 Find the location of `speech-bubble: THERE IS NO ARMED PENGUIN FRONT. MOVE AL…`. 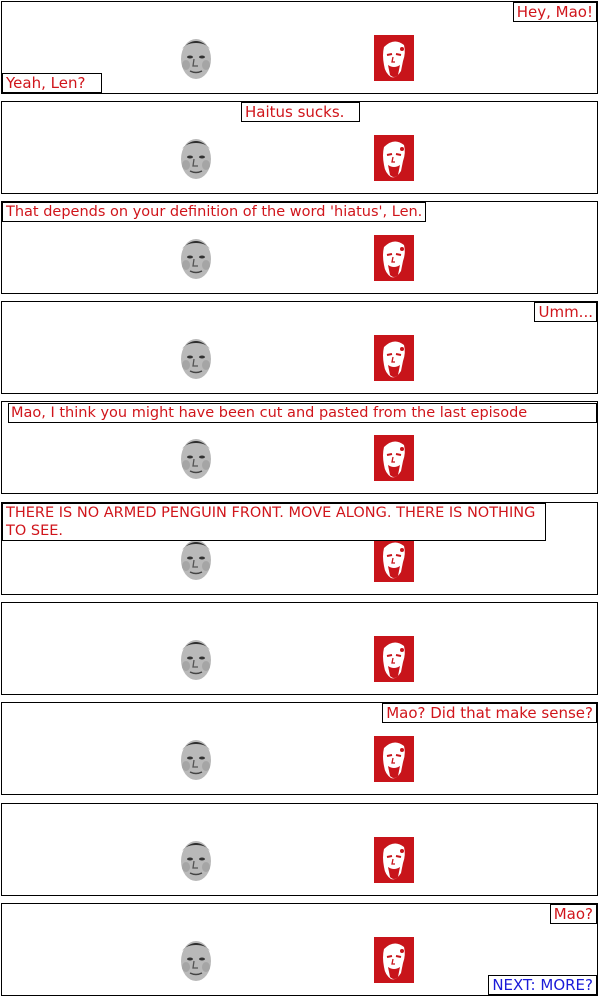

speech-bubble: THERE IS NO ARMED PENGUIN FRONT. MOVE AL… is located at coordinates (274, 522).